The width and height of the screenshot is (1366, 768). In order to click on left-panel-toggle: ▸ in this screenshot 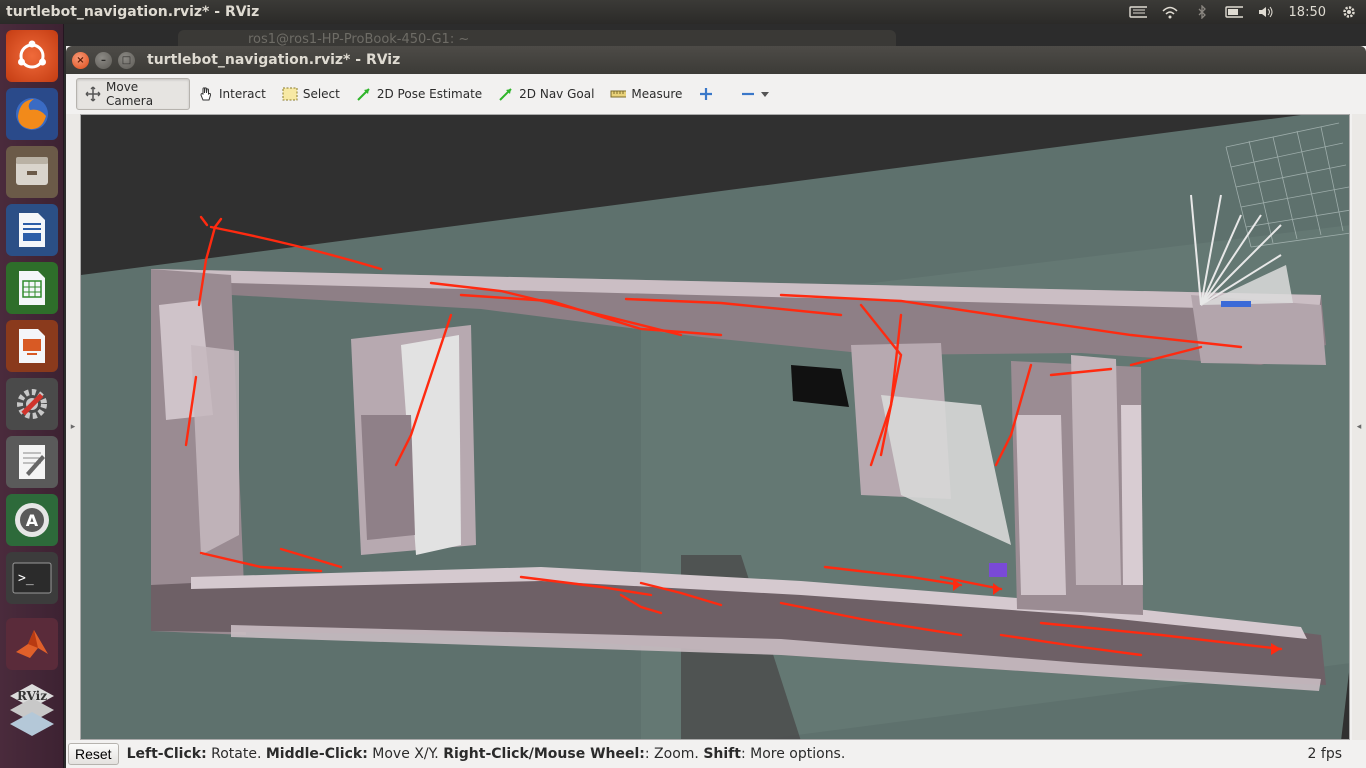, I will do `click(73, 427)`.